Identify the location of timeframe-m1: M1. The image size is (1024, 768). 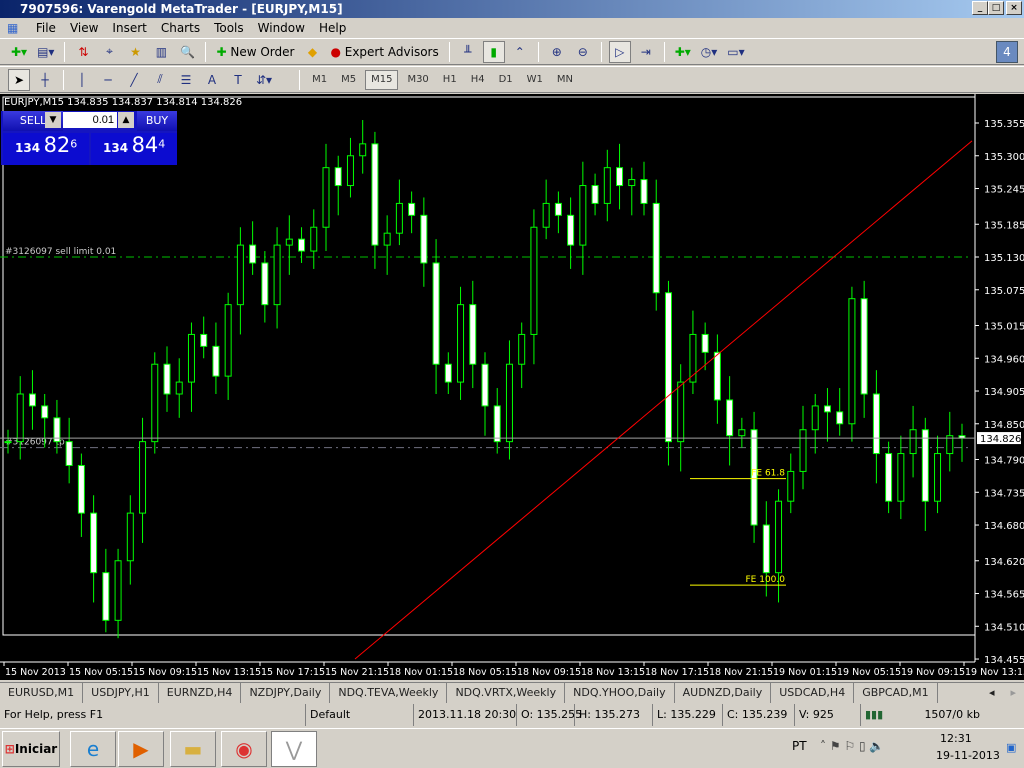
(319, 80).